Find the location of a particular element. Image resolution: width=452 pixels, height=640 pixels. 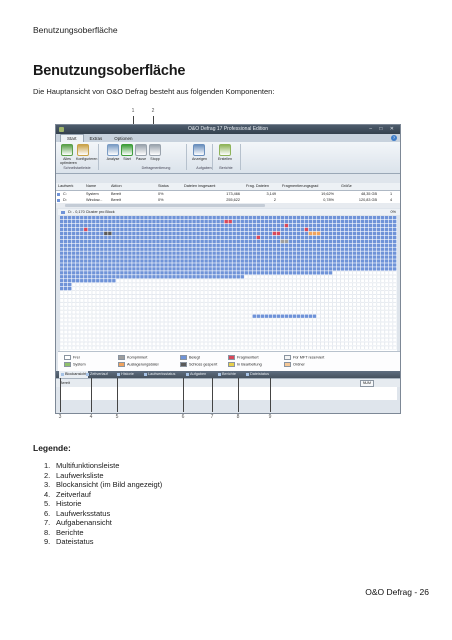

window-controls: – □ ✕ is located at coordinates (383, 129).